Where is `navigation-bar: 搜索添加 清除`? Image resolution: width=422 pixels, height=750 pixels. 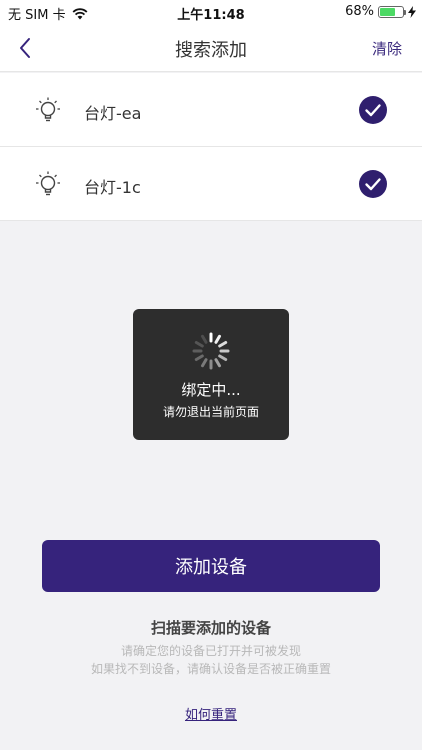
navigation-bar: 搜索添加 清除 is located at coordinates (211, 48).